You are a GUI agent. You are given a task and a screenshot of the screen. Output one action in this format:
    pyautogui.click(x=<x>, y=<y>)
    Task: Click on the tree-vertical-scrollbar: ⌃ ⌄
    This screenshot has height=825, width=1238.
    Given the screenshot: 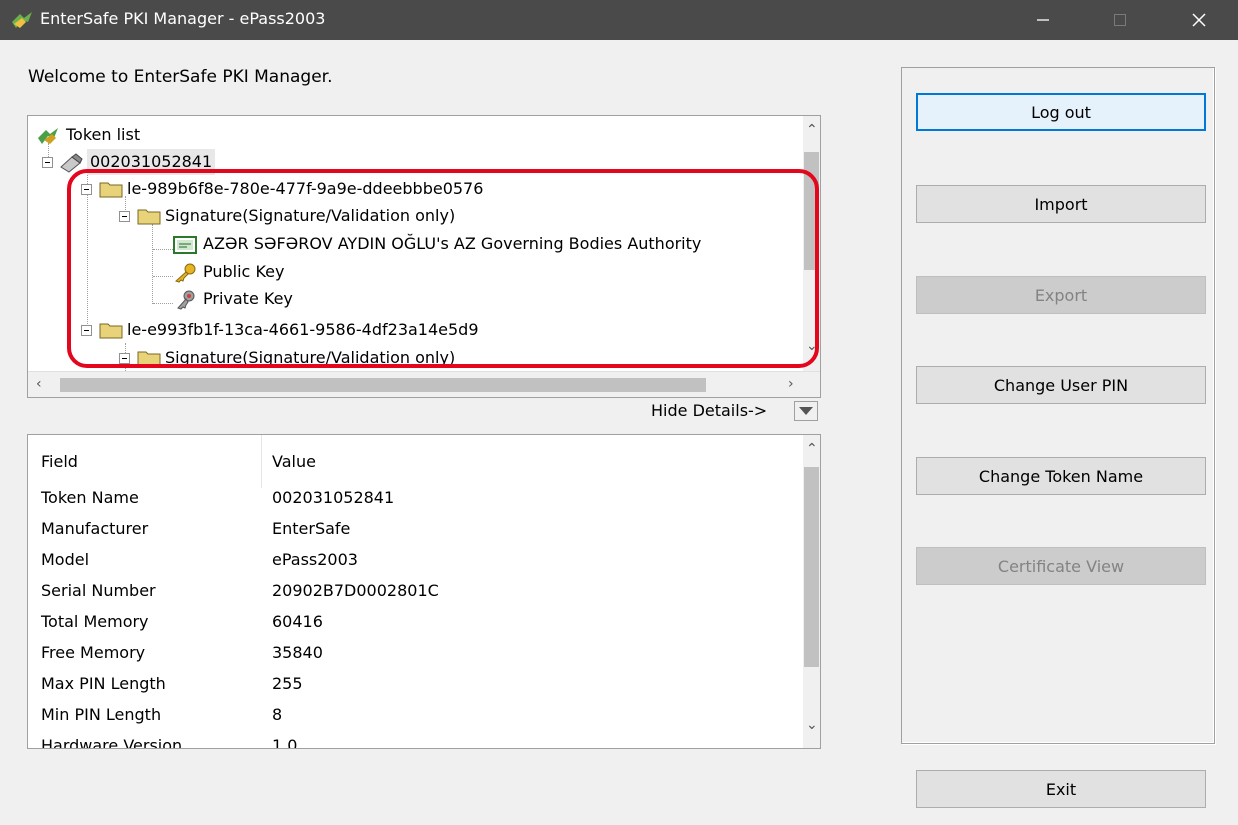 What is the action you would take?
    pyautogui.click(x=811, y=243)
    